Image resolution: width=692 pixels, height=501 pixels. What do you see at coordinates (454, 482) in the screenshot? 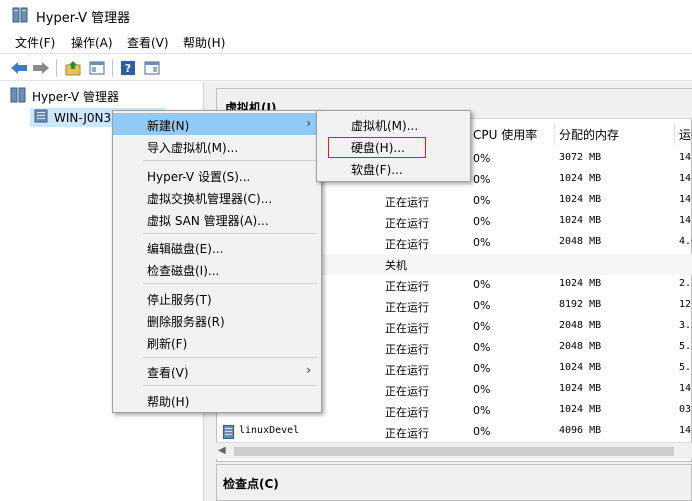
I see `checkpoint-panel: 检查点(C)` at bounding box center [454, 482].